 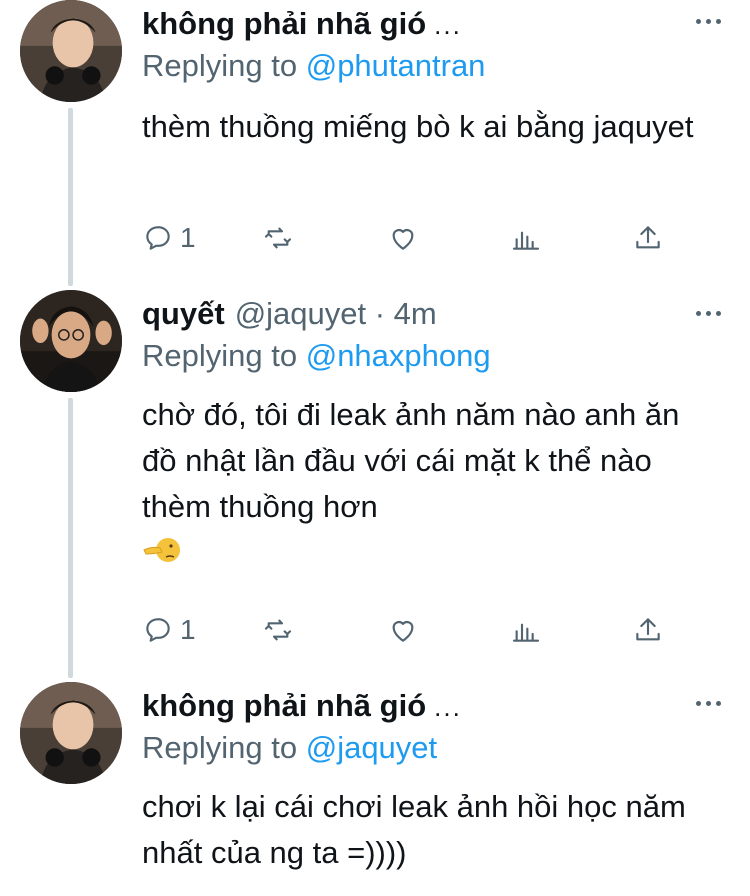 What do you see at coordinates (418, 126) in the screenshot?
I see `tweet-text: thèm thuồng miếng bò k ai bằng jaquyet` at bounding box center [418, 126].